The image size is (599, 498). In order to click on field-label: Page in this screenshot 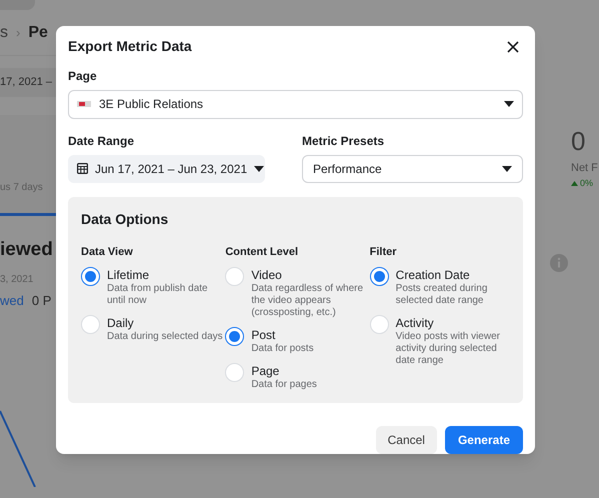, I will do `click(83, 76)`.